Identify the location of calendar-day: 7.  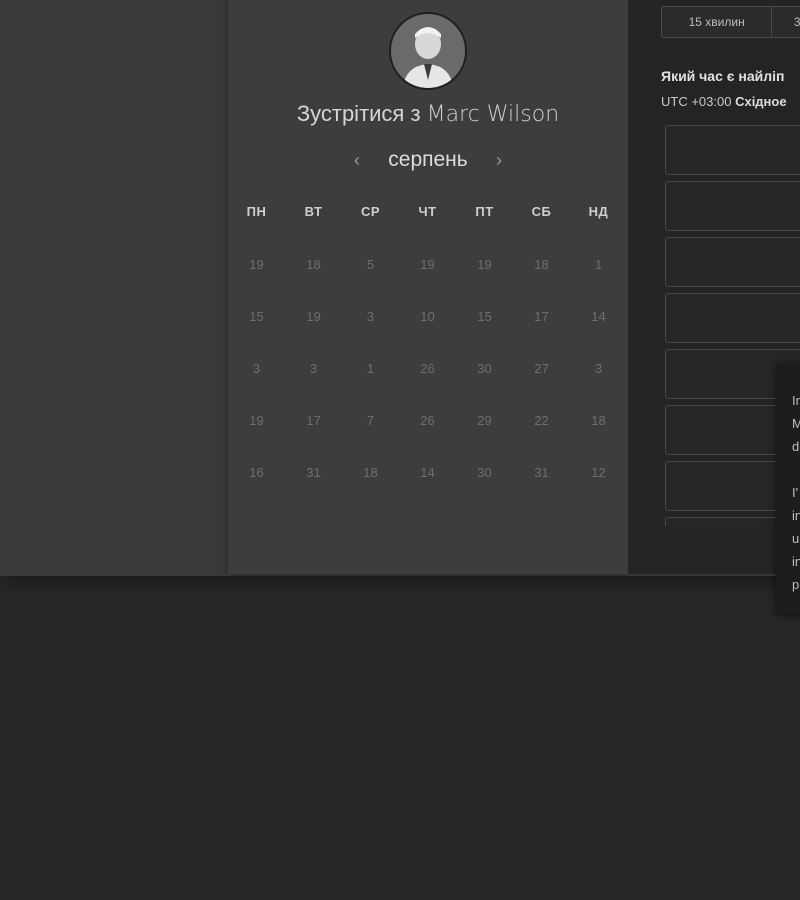
(370, 420).